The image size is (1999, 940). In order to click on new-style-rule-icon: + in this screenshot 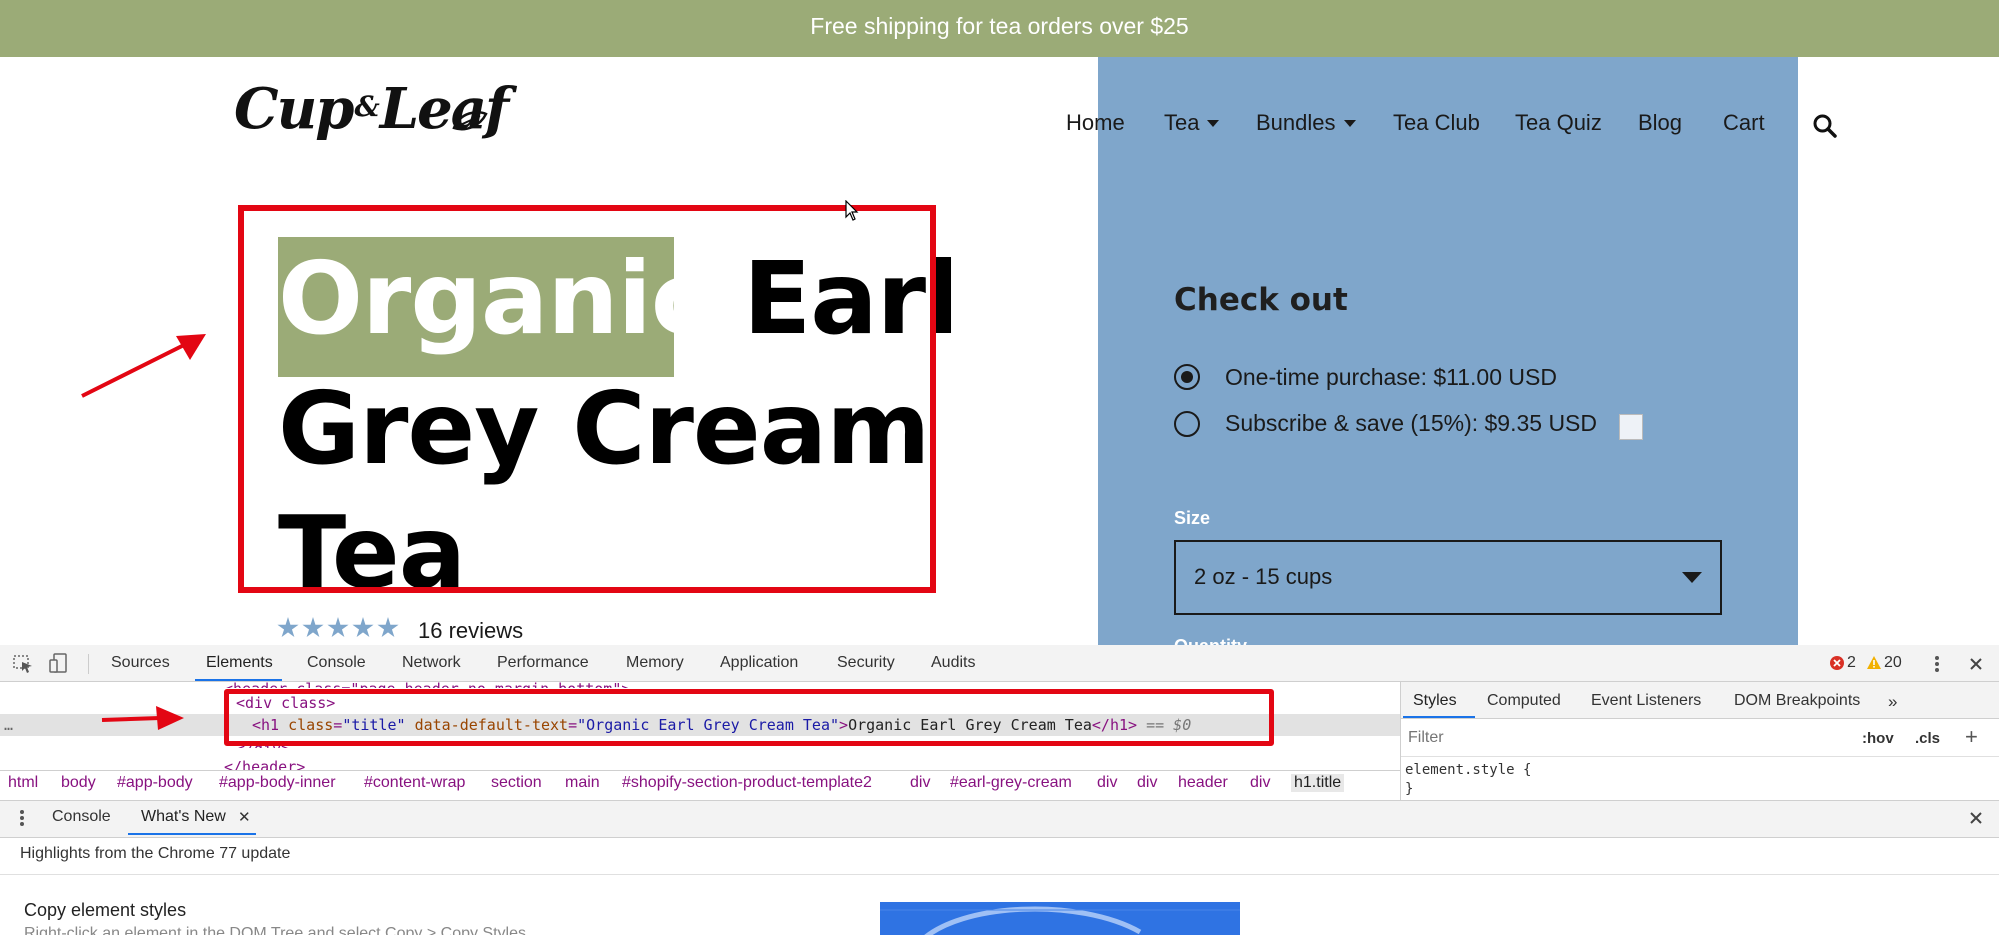, I will do `click(1971, 737)`.